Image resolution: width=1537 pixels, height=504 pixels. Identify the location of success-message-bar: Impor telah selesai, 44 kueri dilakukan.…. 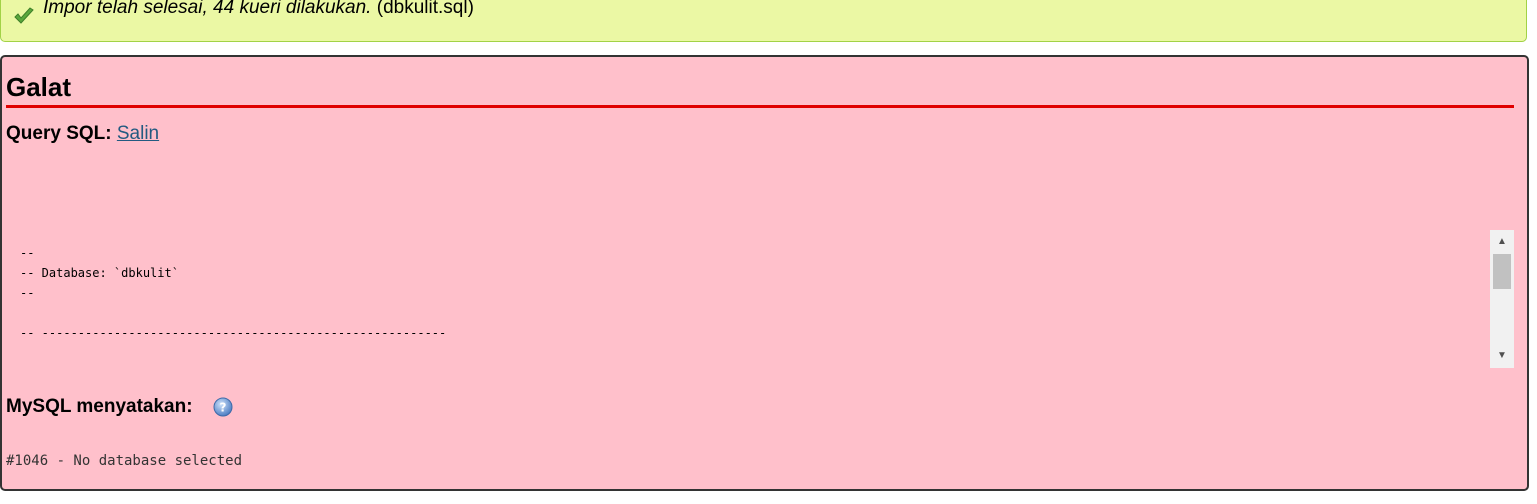
(763, 21).